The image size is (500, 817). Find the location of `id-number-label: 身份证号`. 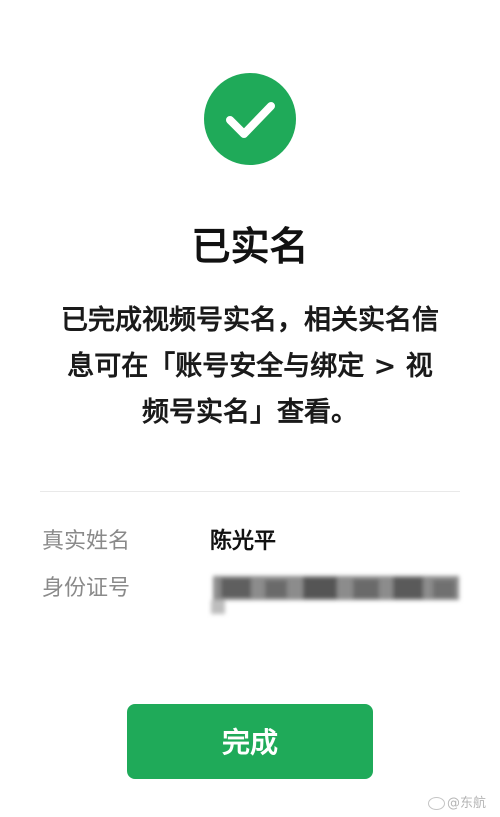

id-number-label: 身份证号 is located at coordinates (86, 588).